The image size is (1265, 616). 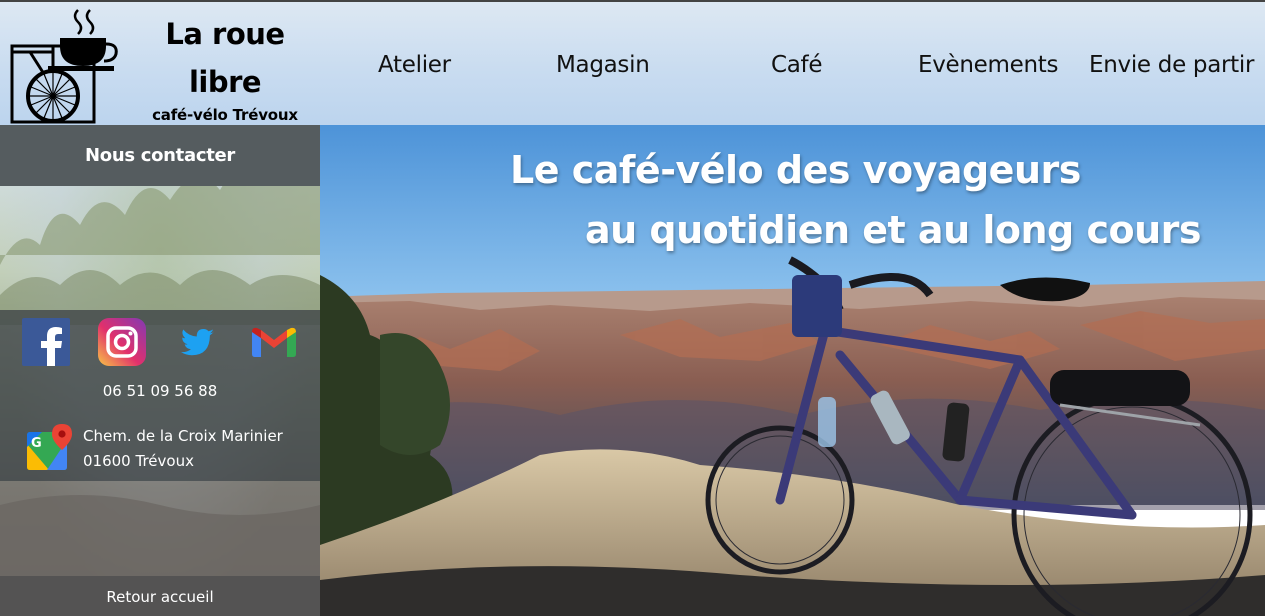 I want to click on brand: La roue libre café-vélo Trévoux, so click(x=225, y=67).